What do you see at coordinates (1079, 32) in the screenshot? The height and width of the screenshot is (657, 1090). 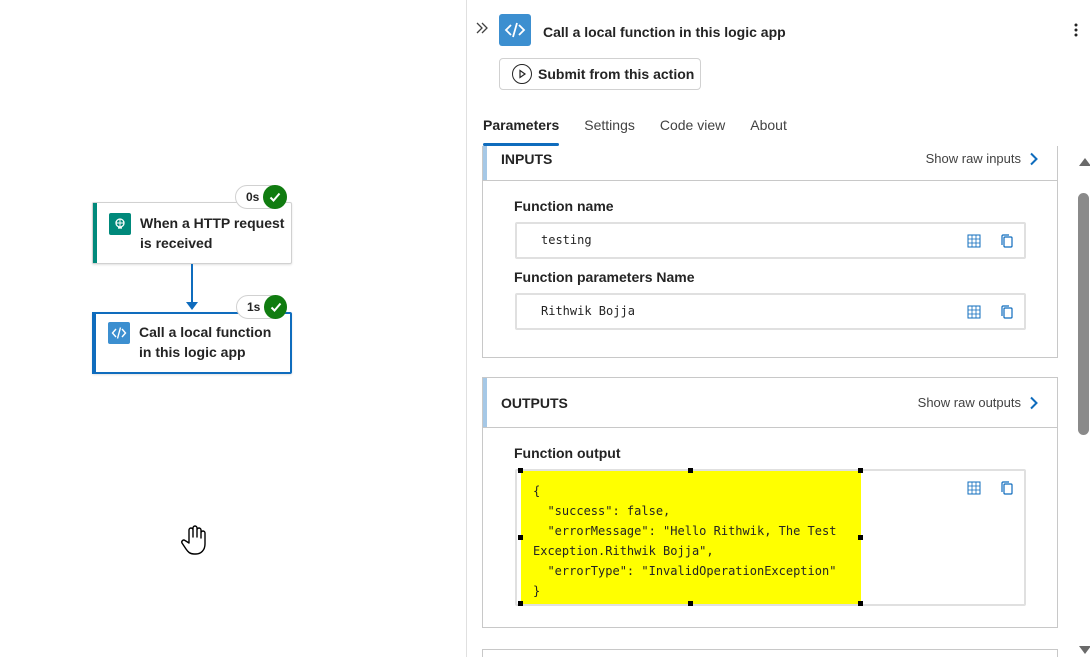 I see `more-options-icon` at bounding box center [1079, 32].